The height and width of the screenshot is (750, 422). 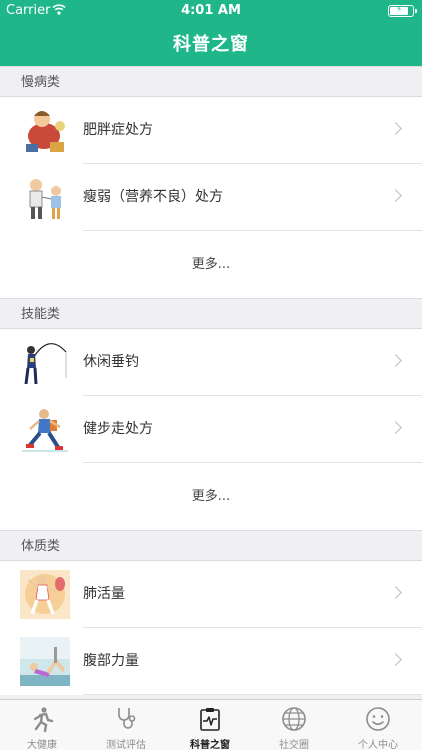 I want to click on globe-icon, so click(x=294, y=719).